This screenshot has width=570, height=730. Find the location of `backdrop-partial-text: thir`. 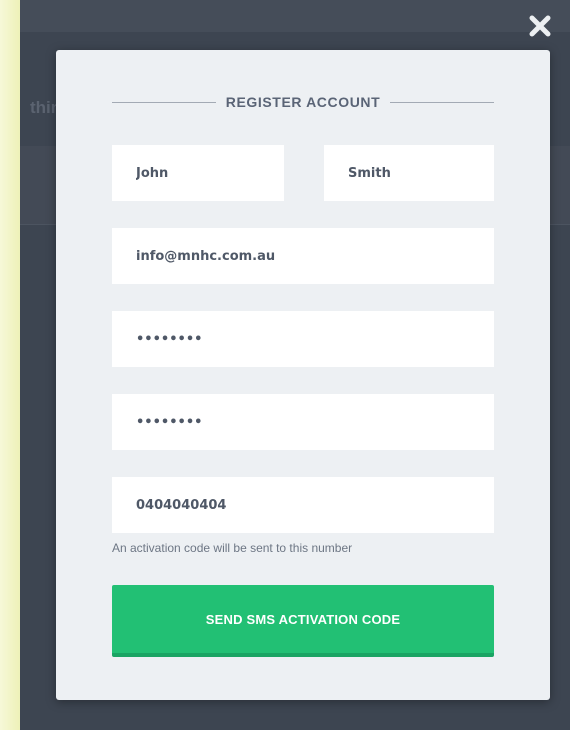

backdrop-partial-text: thir is located at coordinates (44, 107).